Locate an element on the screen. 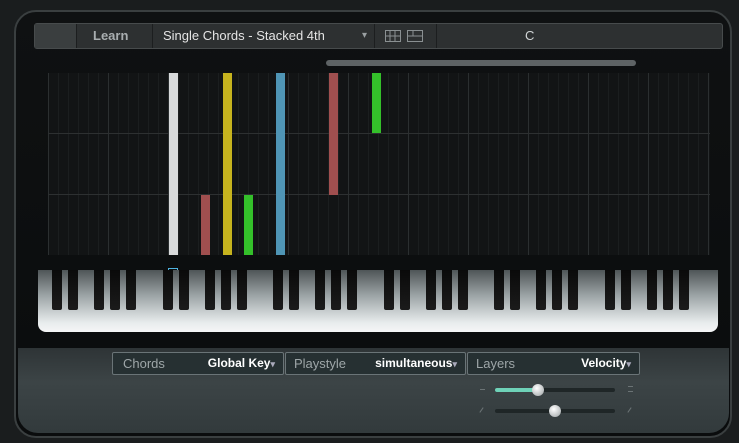 The width and height of the screenshot is (739, 443). lower-slider-knob is located at coordinates (555, 411).